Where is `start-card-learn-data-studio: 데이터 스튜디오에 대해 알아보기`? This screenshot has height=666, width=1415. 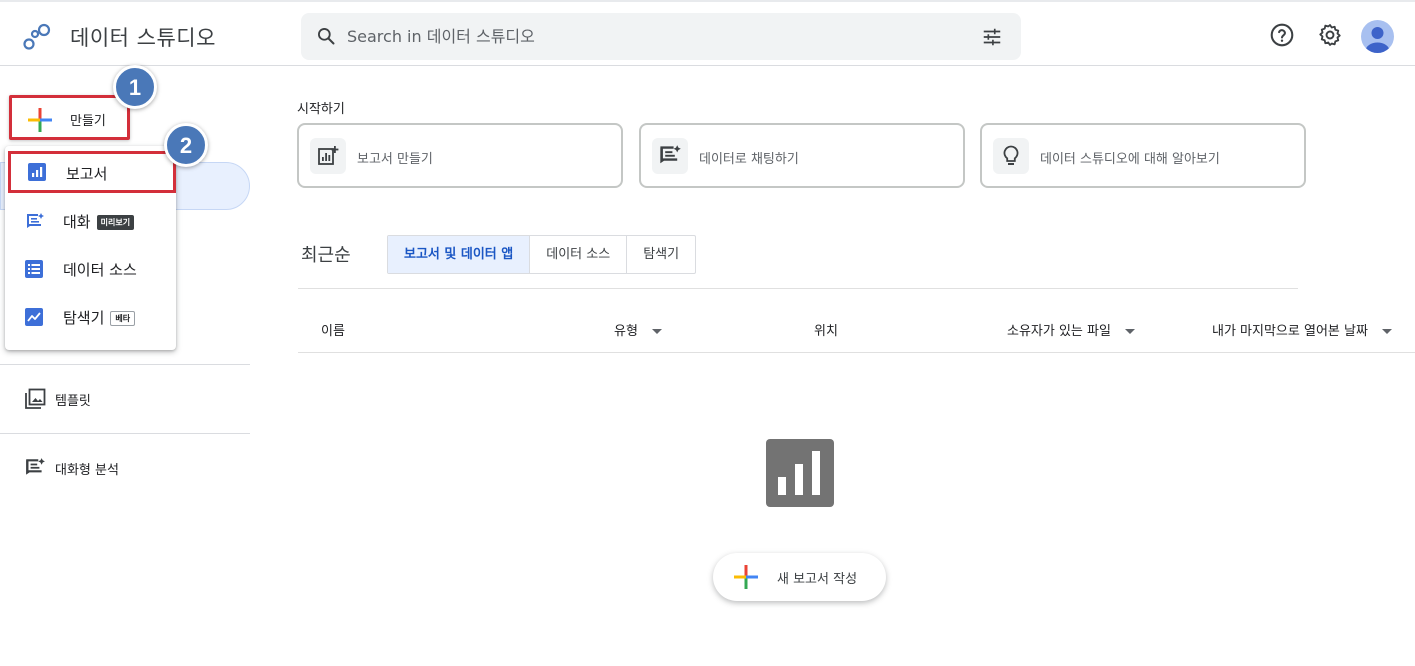
start-card-learn-data-studio: 데이터 스튜디오에 대해 알아보기 is located at coordinates (1143, 155).